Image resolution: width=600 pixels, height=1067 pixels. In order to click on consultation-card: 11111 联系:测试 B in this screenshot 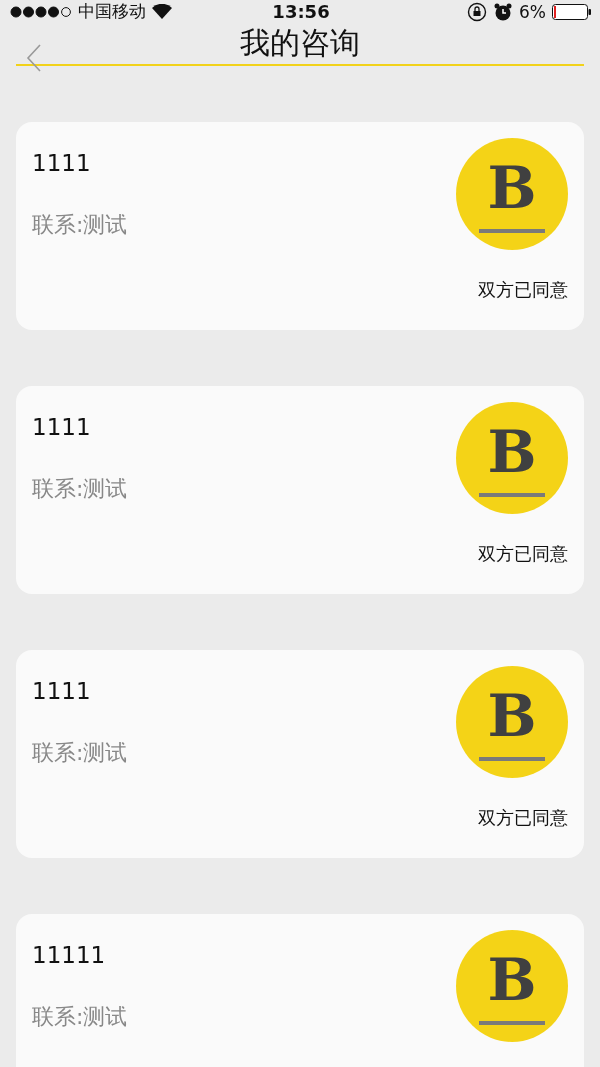, I will do `click(300, 990)`.